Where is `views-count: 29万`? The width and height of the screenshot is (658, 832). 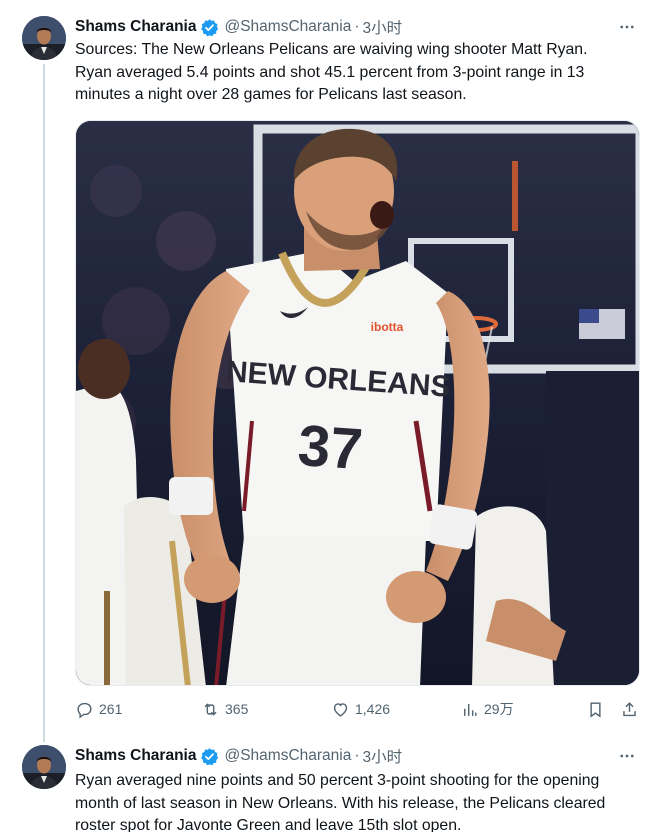
views-count: 29万 is located at coordinates (499, 709).